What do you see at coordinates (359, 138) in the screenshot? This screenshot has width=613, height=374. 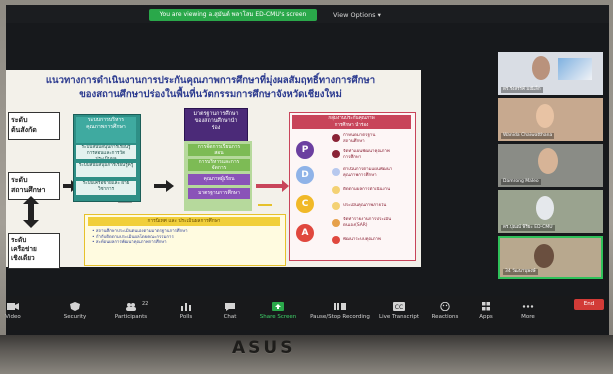 I see `step-1: กำหนดมาตรฐาน สถานศึกษา` at bounding box center [359, 138].